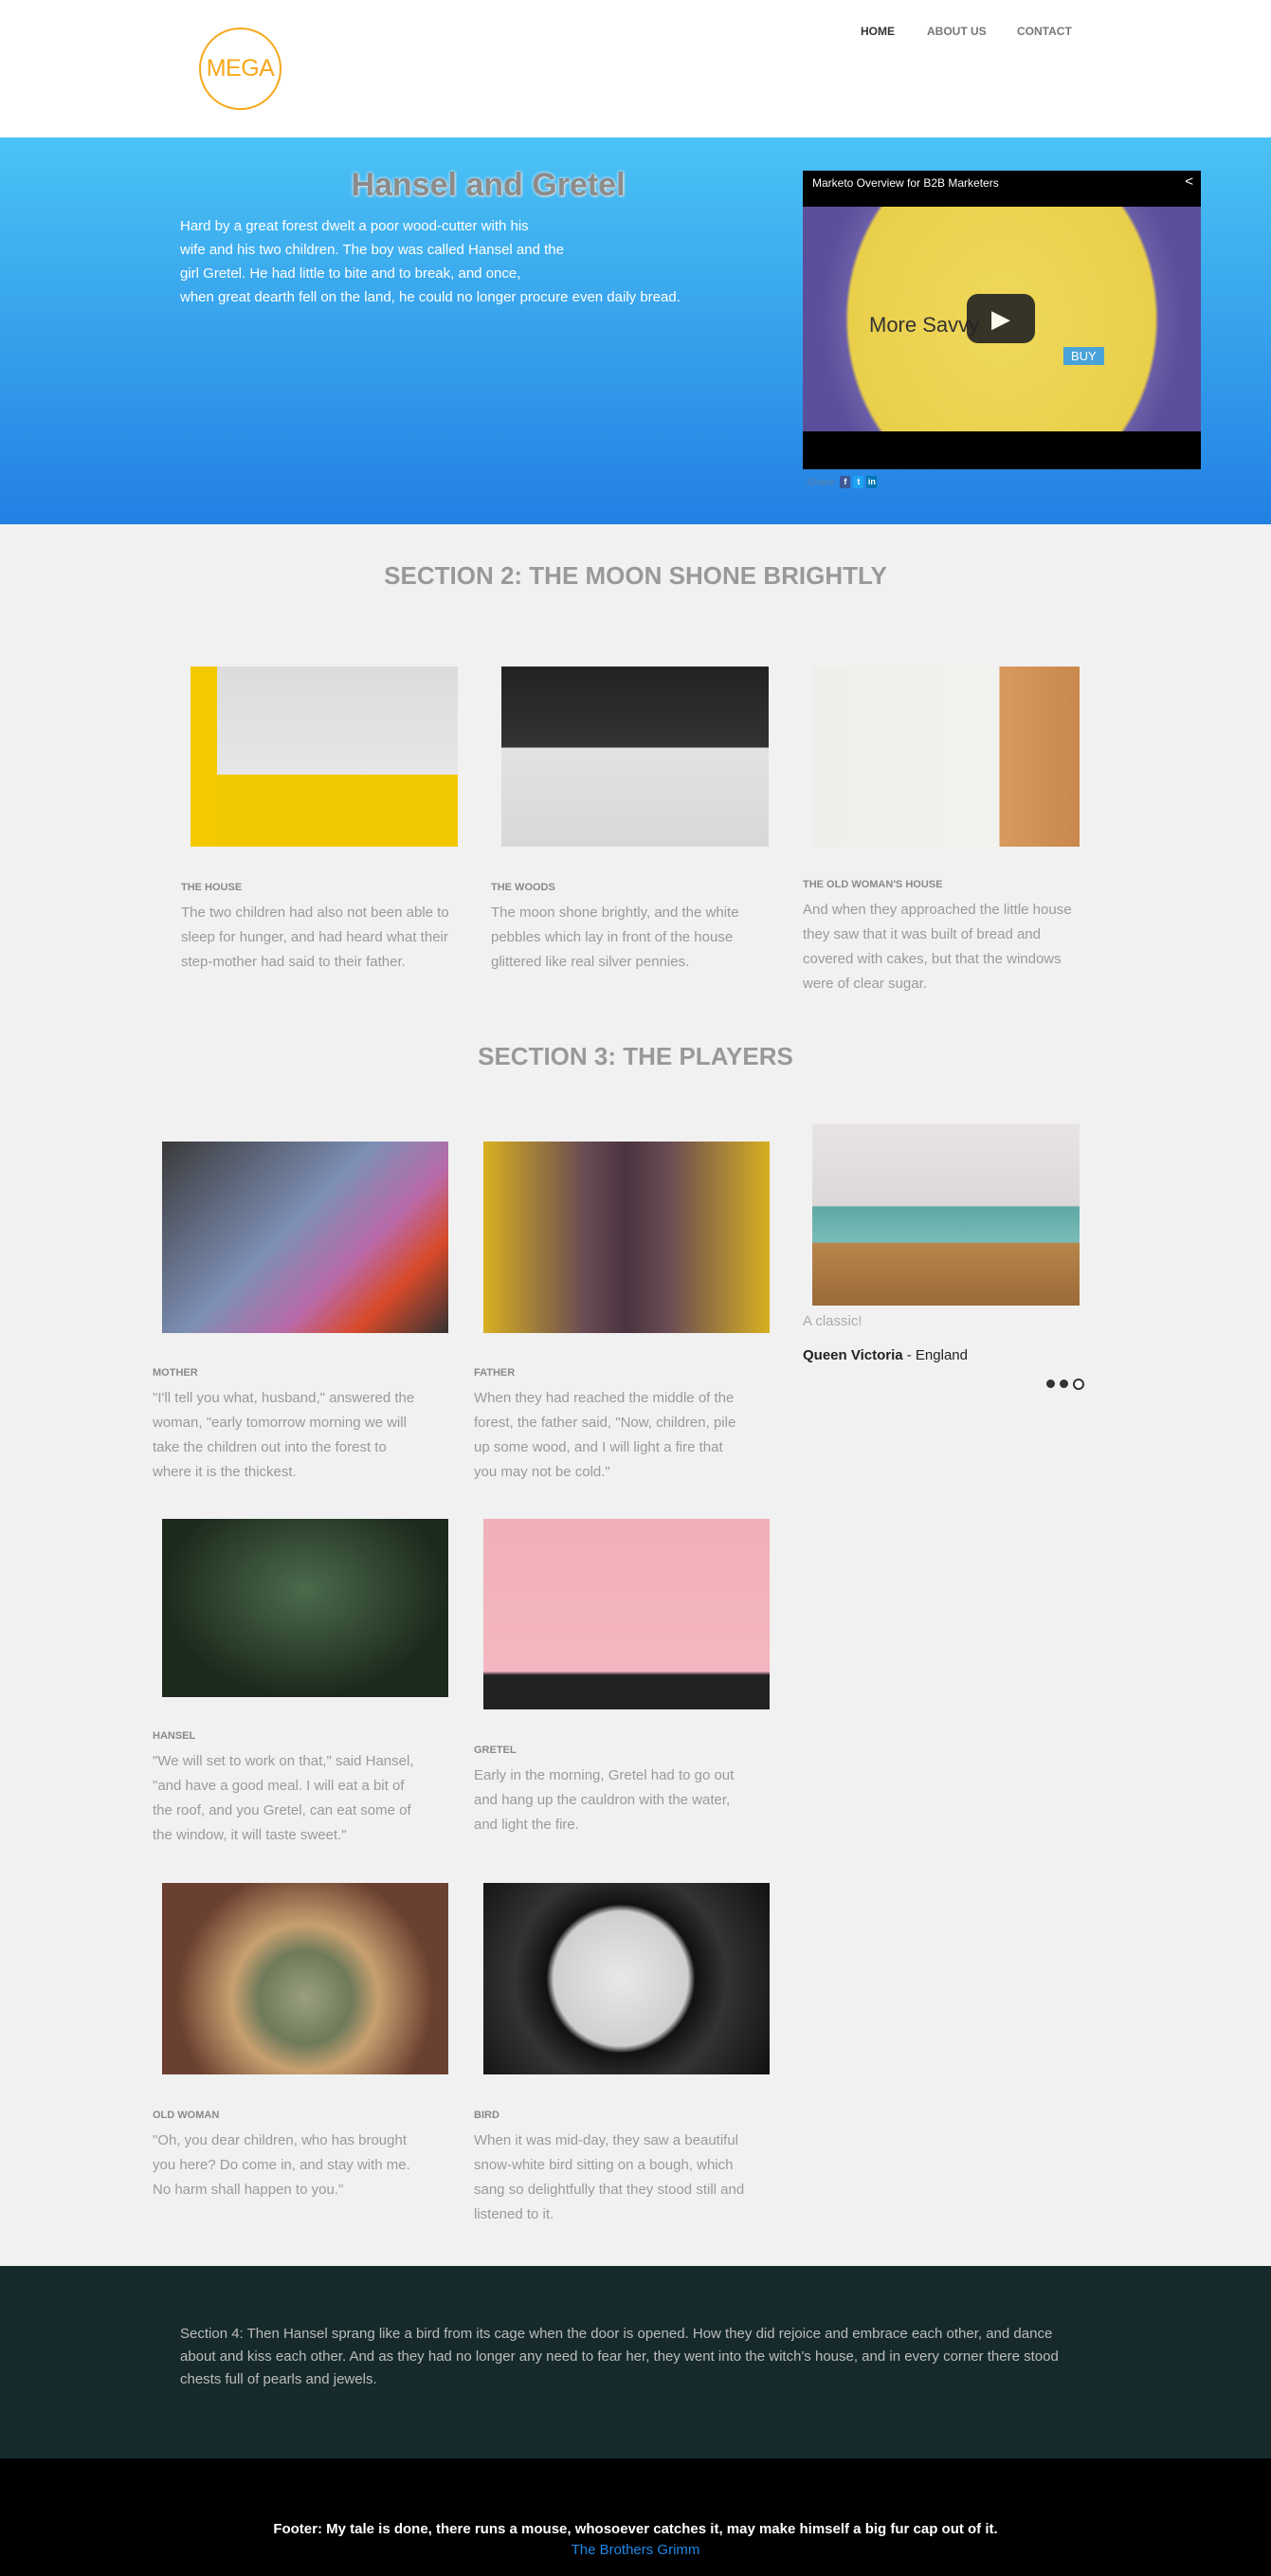 This screenshot has width=1271, height=2576. What do you see at coordinates (1079, 1384) in the screenshot?
I see `carousel-dot-active` at bounding box center [1079, 1384].